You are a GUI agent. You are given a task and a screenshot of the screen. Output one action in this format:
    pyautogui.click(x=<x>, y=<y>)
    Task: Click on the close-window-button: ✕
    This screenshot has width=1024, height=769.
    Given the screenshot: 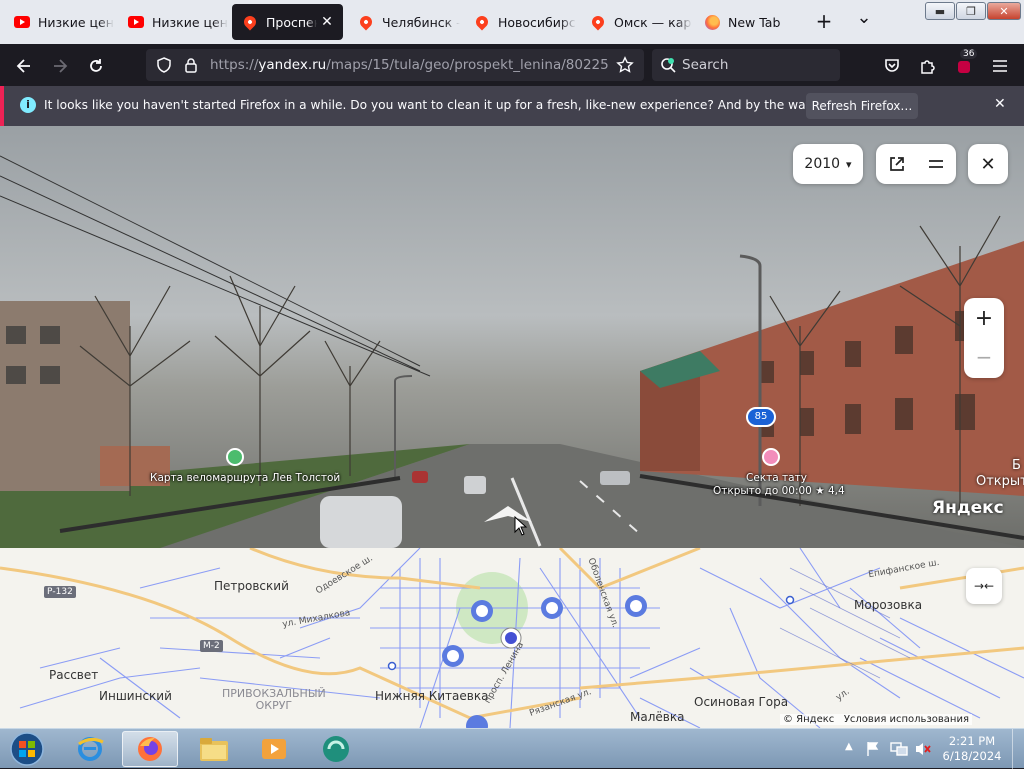 What is the action you would take?
    pyautogui.click(x=1004, y=11)
    